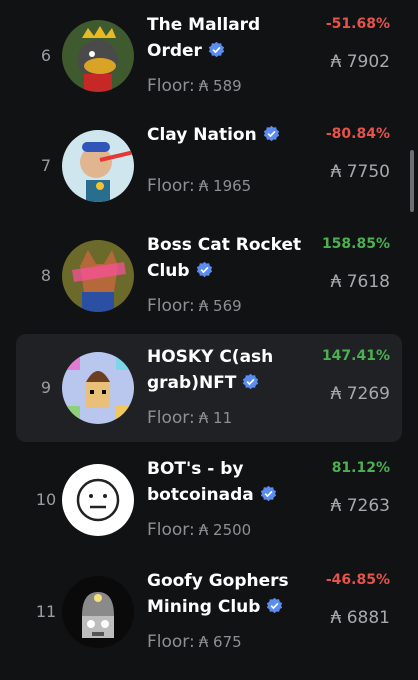 The height and width of the screenshot is (680, 418). I want to click on floor-price: Floor: ₳ 569, so click(194, 306).